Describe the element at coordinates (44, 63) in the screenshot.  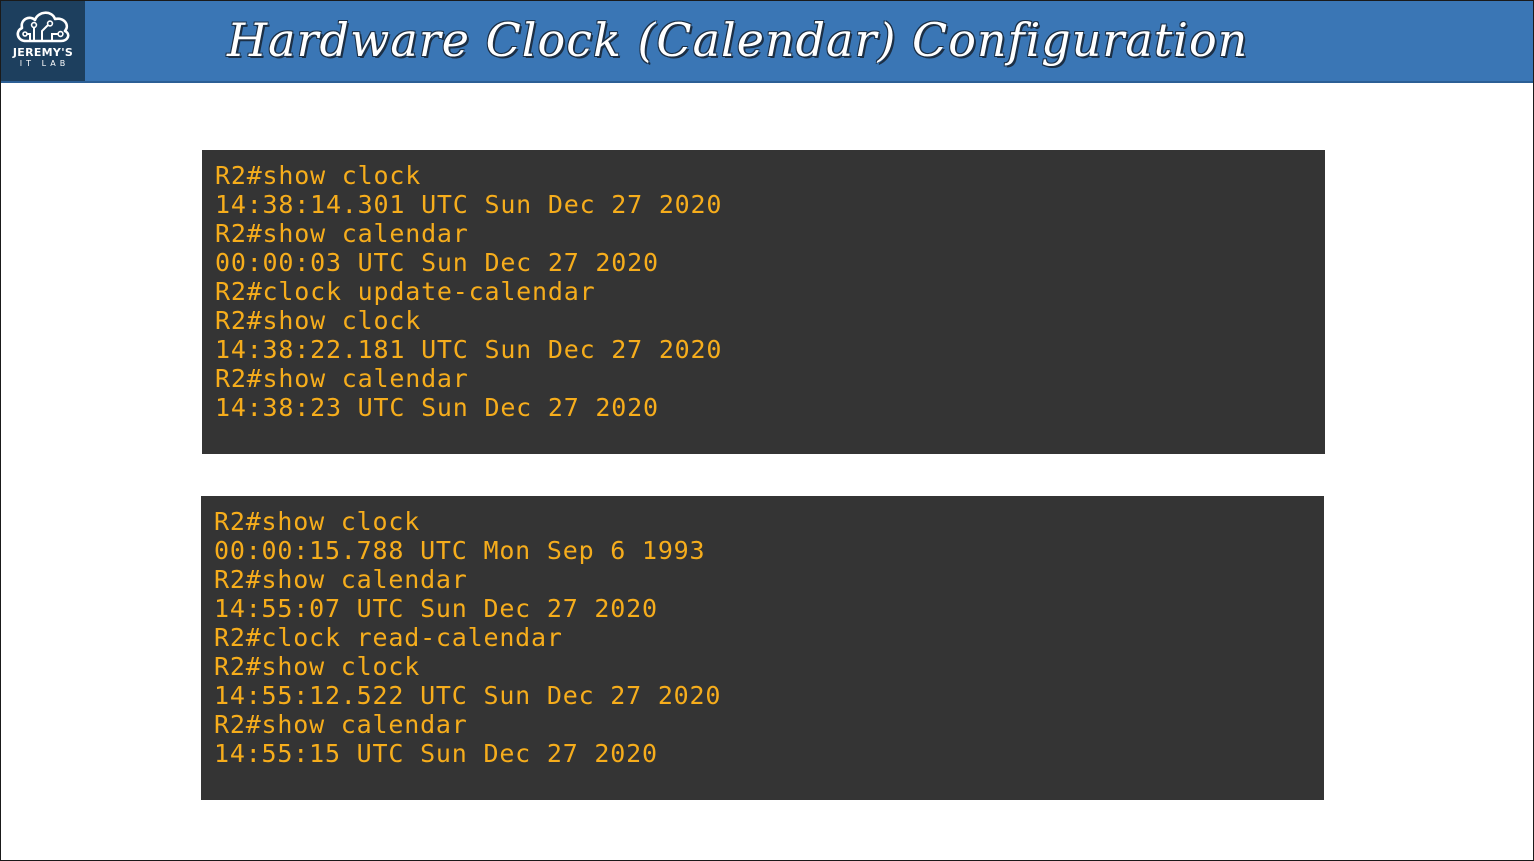
I see `logo-subtitle: IT LAB` at that location.